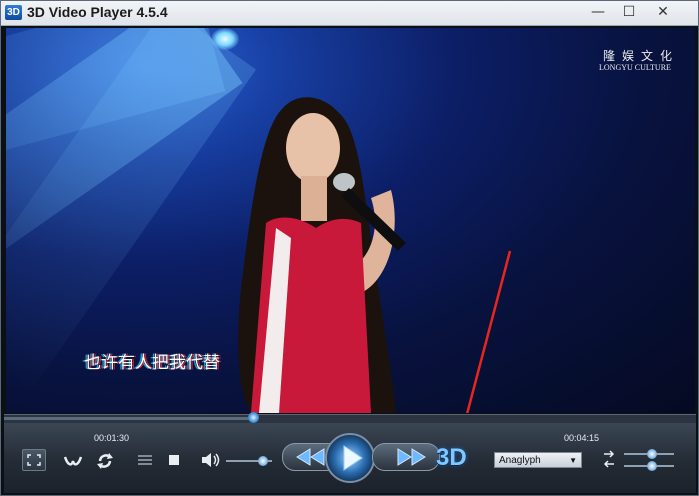 Image resolution: width=699 pixels, height=496 pixels. What do you see at coordinates (97, 12) in the screenshot?
I see `window-title: 3D Video Player 4.5.4` at bounding box center [97, 12].